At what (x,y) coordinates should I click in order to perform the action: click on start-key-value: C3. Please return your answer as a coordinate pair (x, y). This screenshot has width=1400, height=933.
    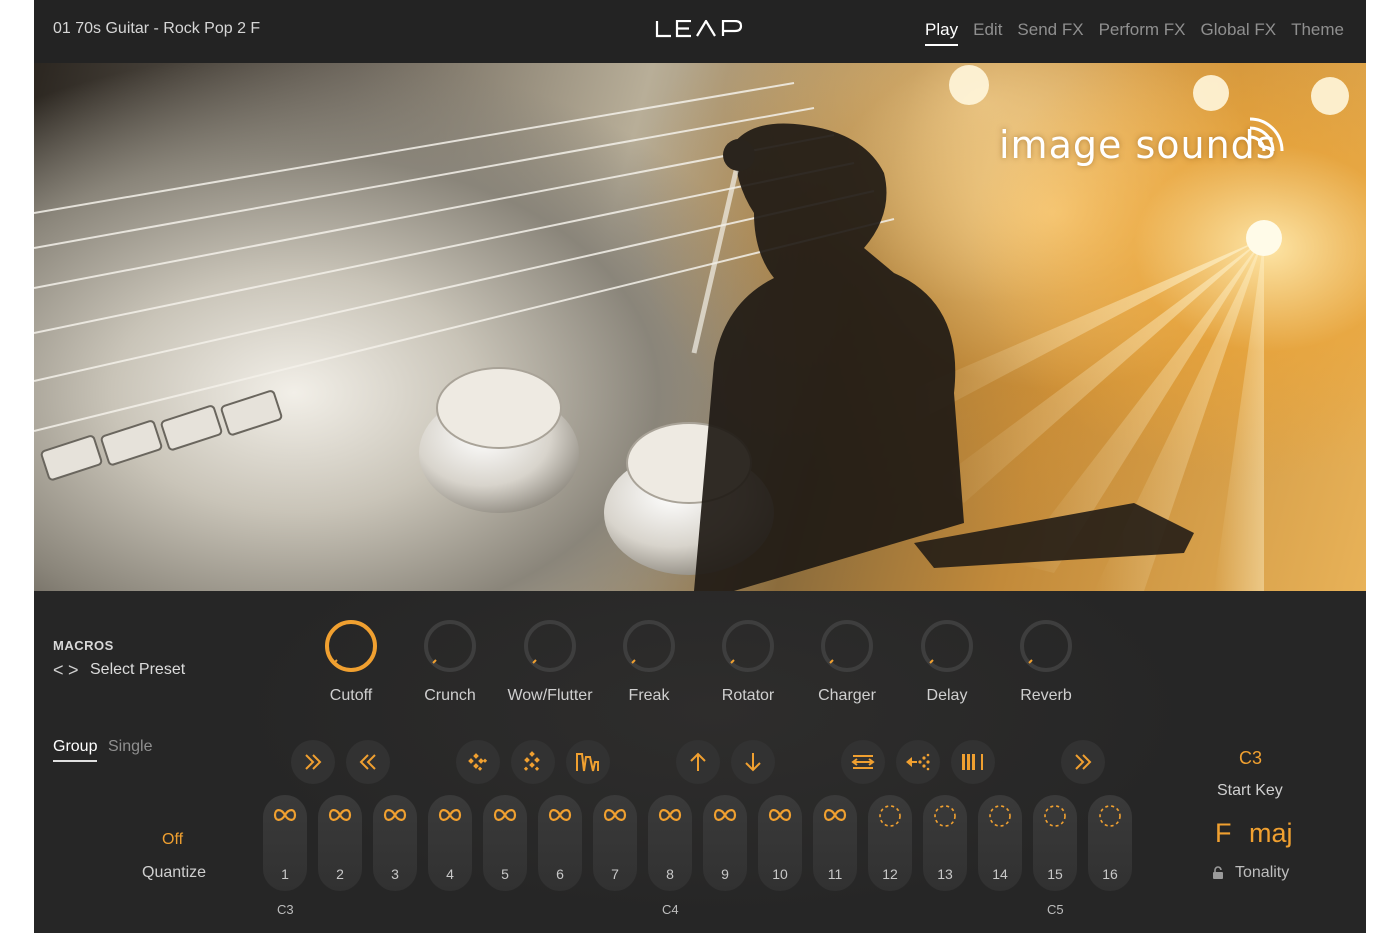
    Looking at the image, I should click on (1250, 758).